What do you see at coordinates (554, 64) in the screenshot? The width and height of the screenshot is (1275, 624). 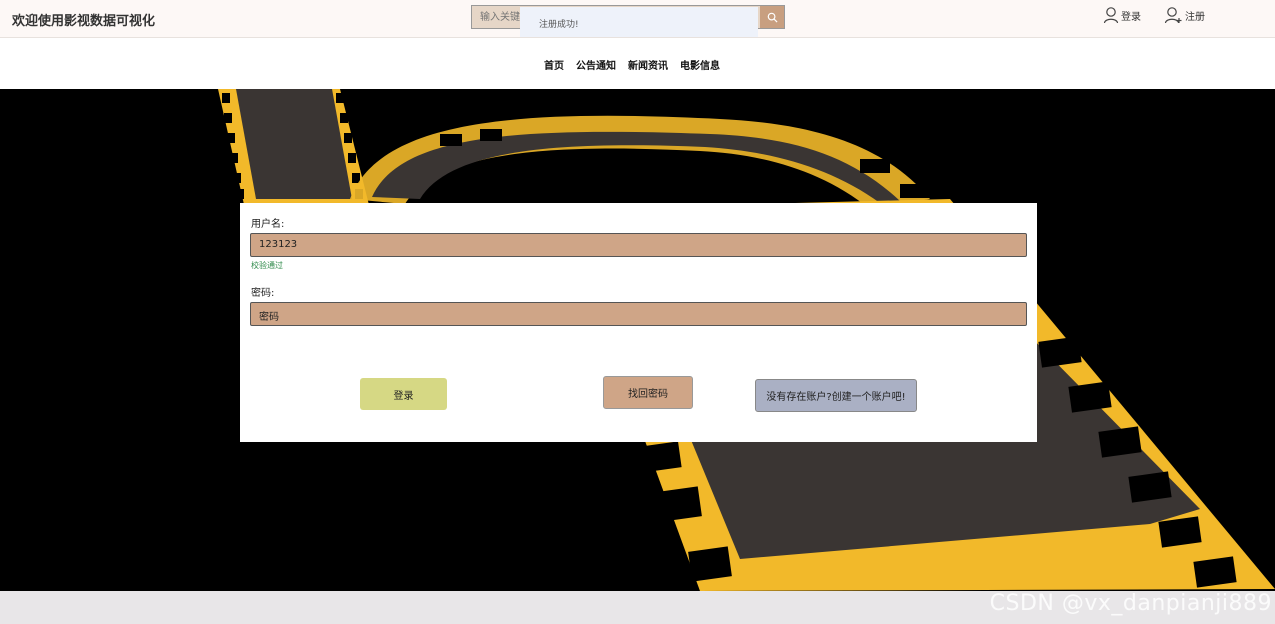 I see `nav-item-home: 首页` at bounding box center [554, 64].